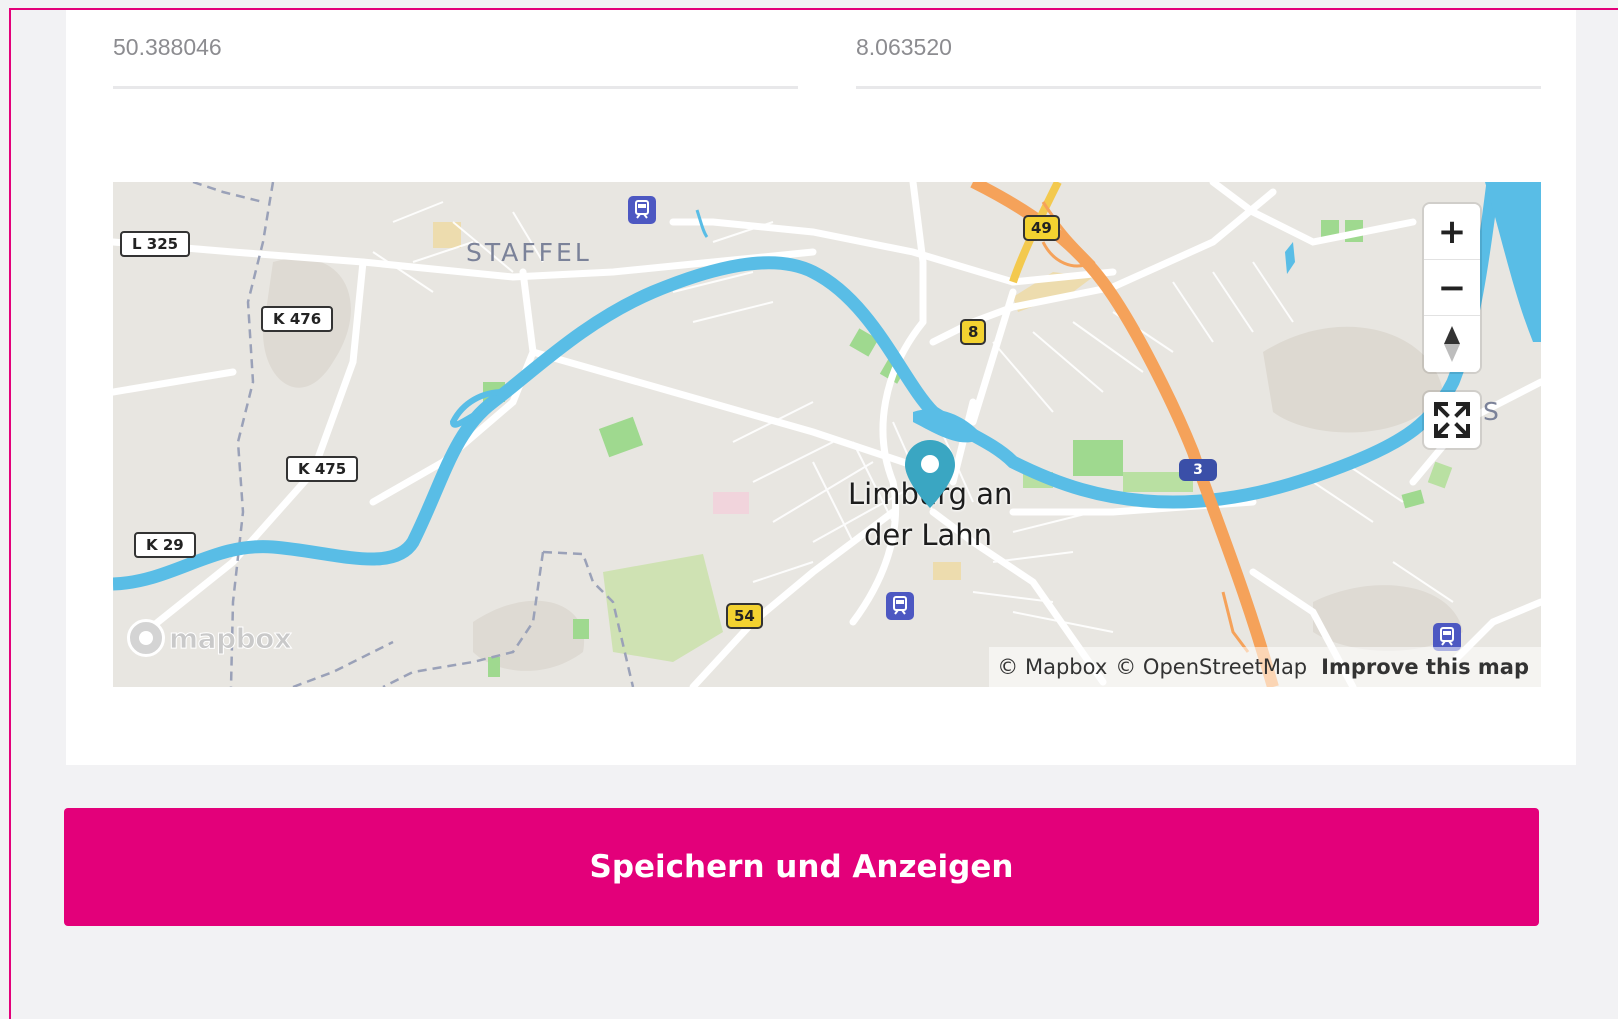  Describe the element at coordinates (801, 867) in the screenshot. I see `save-and-show-button: Speichern und Anzeigen` at that location.